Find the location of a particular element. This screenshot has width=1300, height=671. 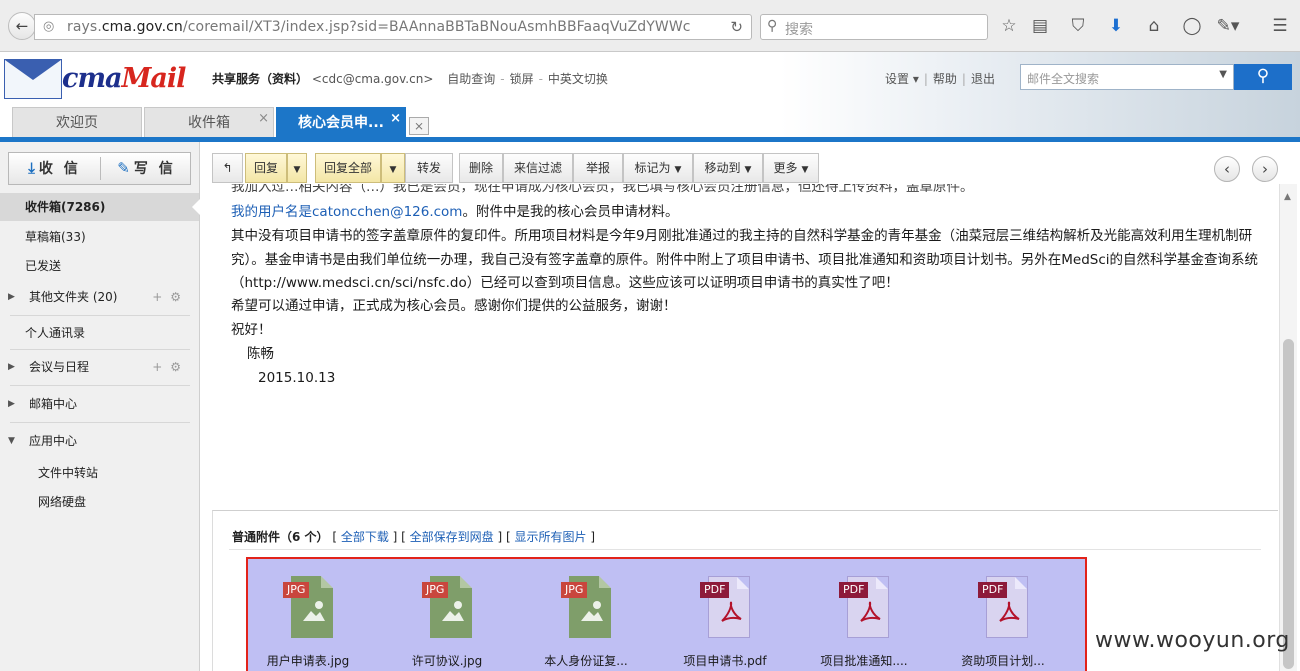

menu-icon: ☰ is located at coordinates (1280, 26).